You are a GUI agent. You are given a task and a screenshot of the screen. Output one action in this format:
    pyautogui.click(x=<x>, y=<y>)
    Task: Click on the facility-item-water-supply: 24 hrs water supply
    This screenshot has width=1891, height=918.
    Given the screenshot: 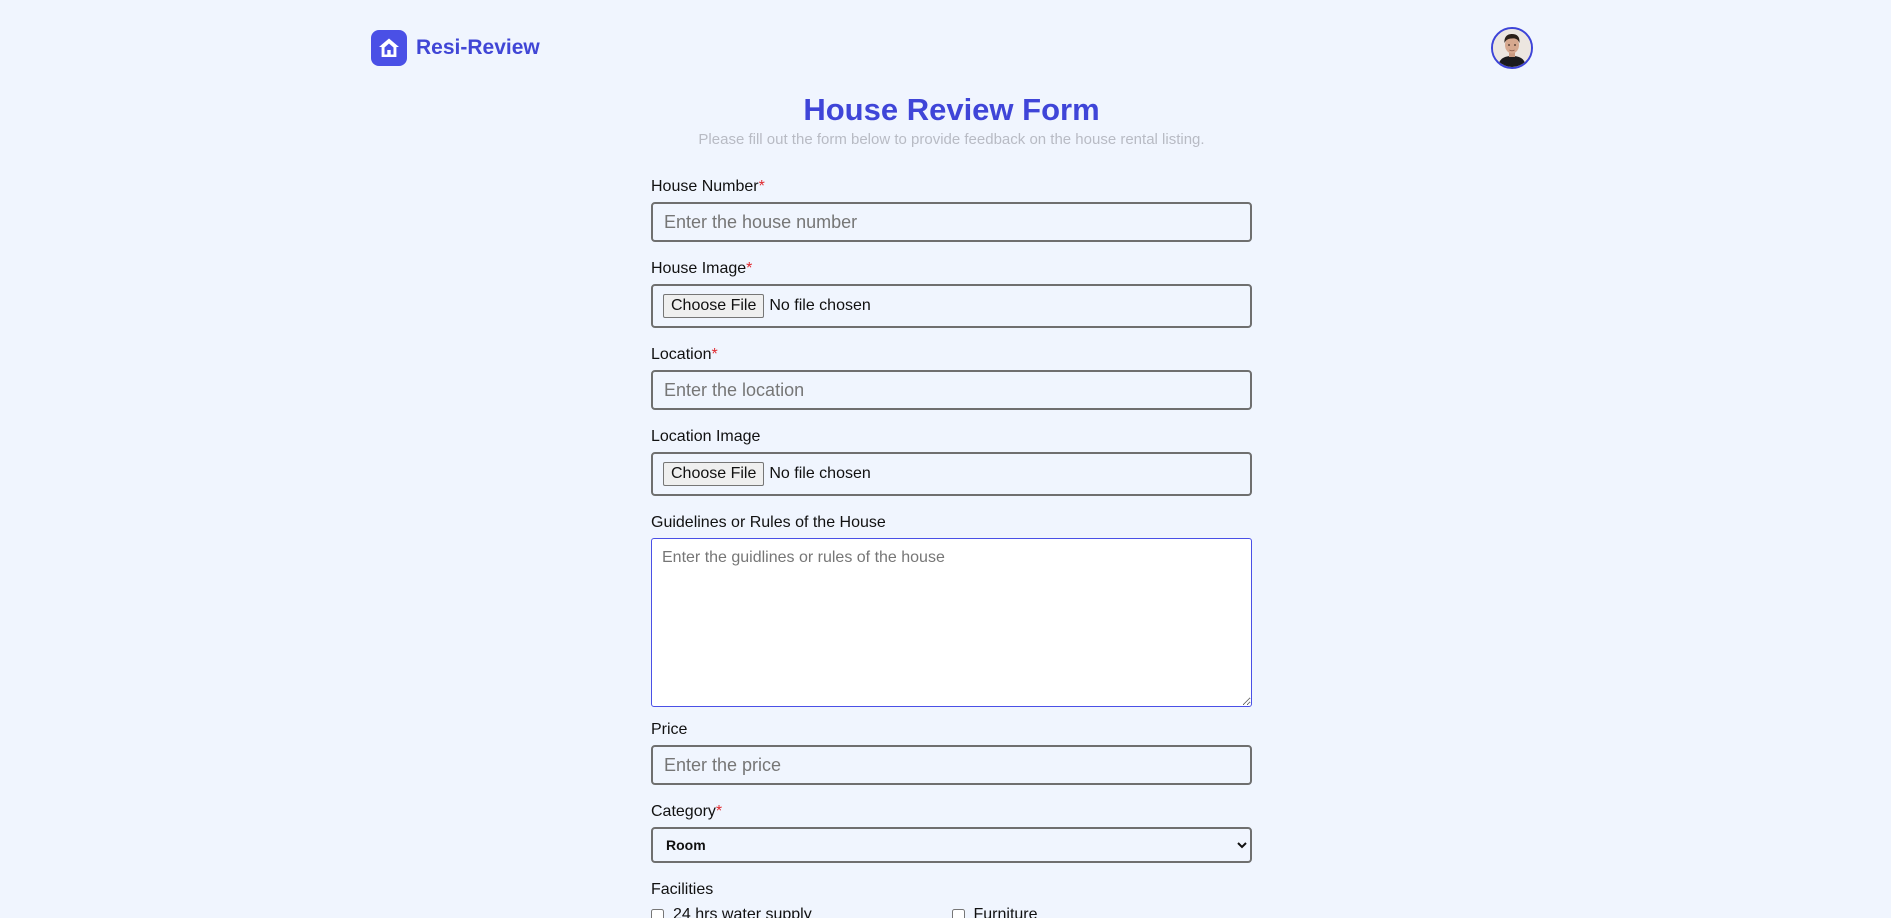 What is the action you would take?
    pyautogui.click(x=801, y=911)
    